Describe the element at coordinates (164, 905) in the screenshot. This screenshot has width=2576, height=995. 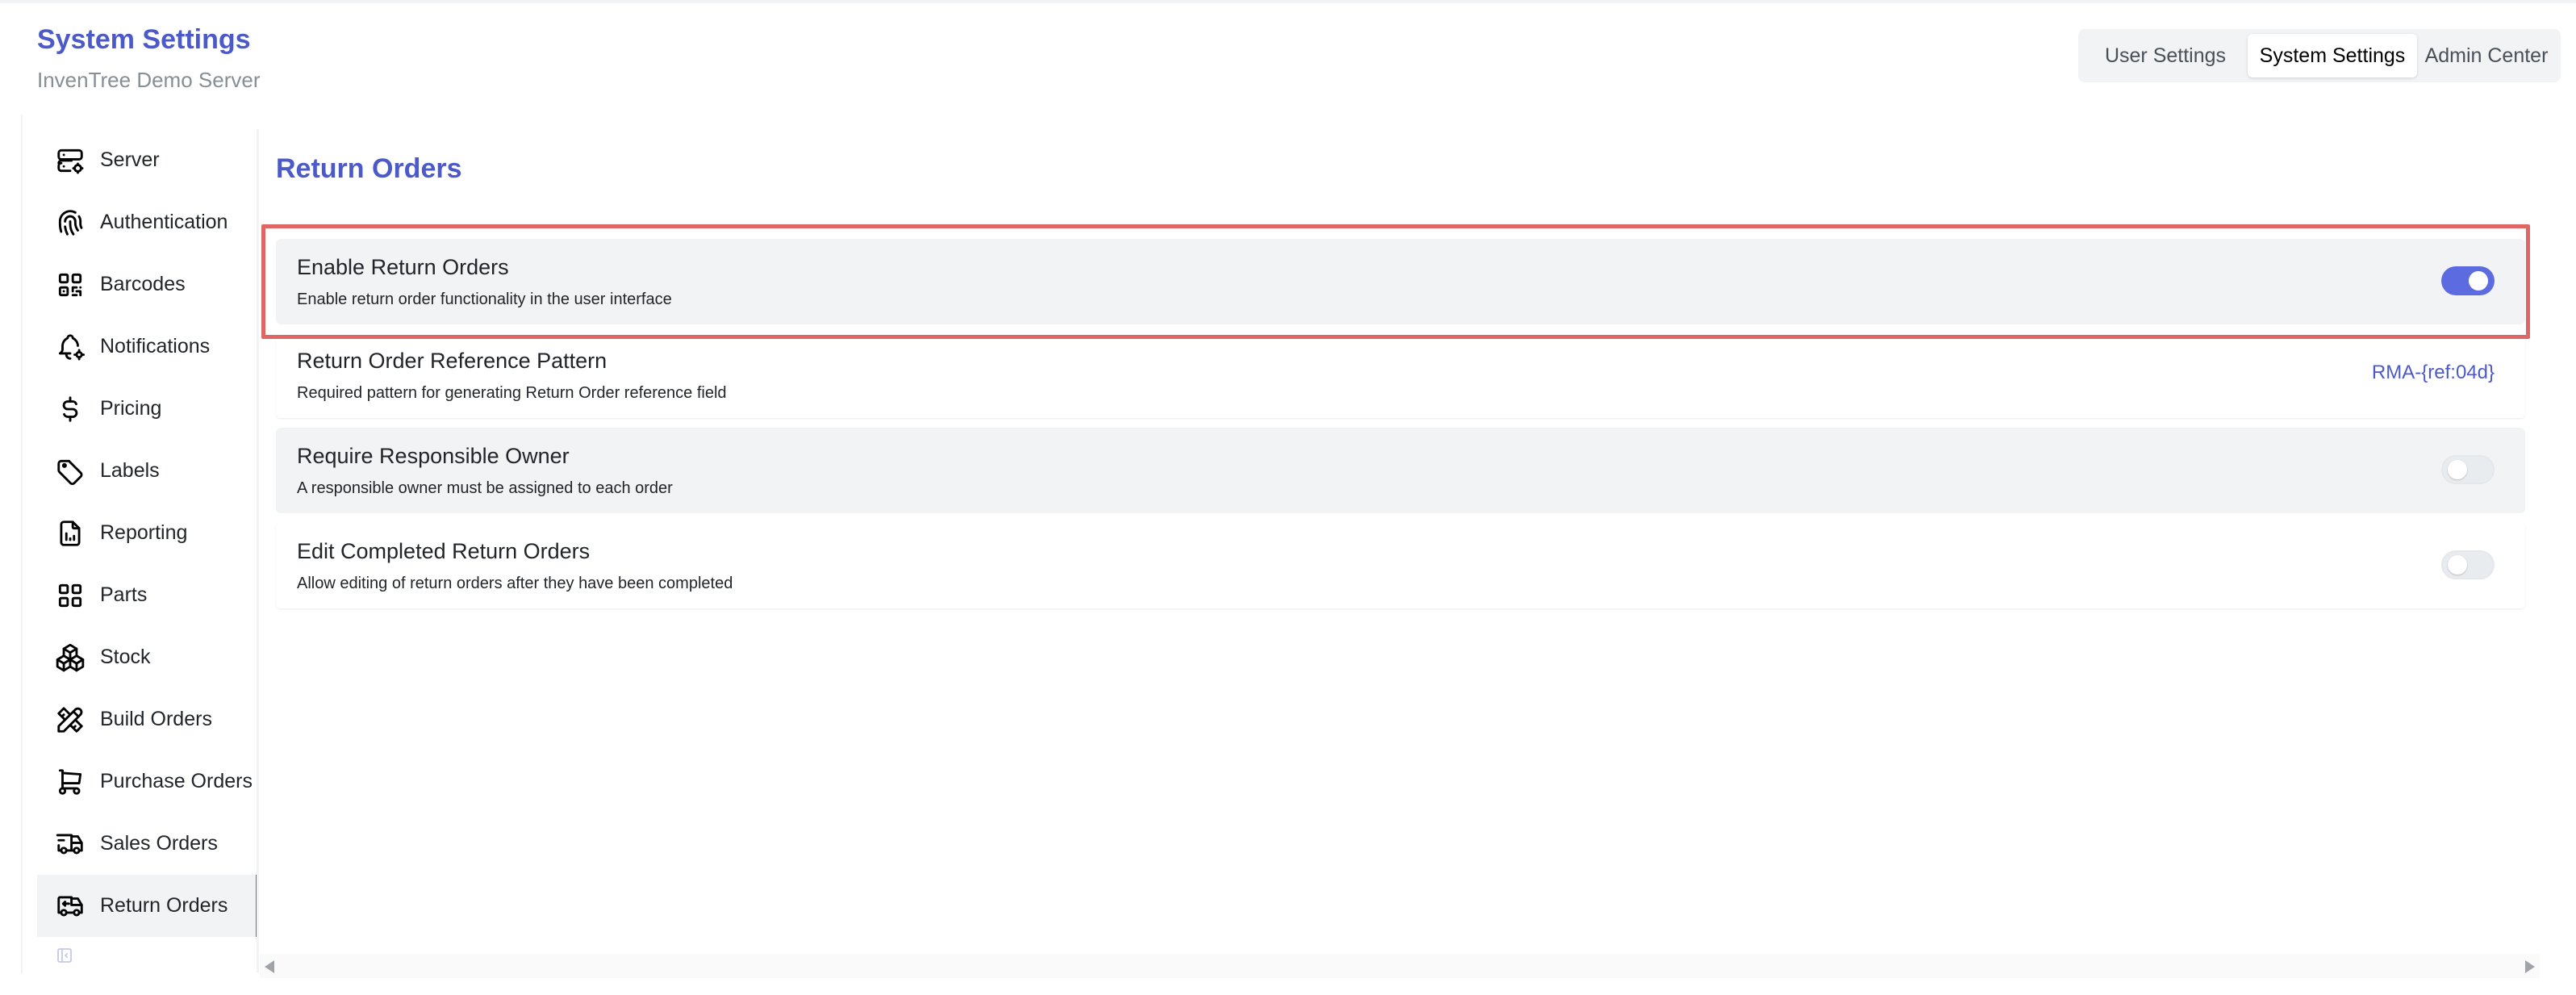
I see `sidebar-item-label: Return Orders` at that location.